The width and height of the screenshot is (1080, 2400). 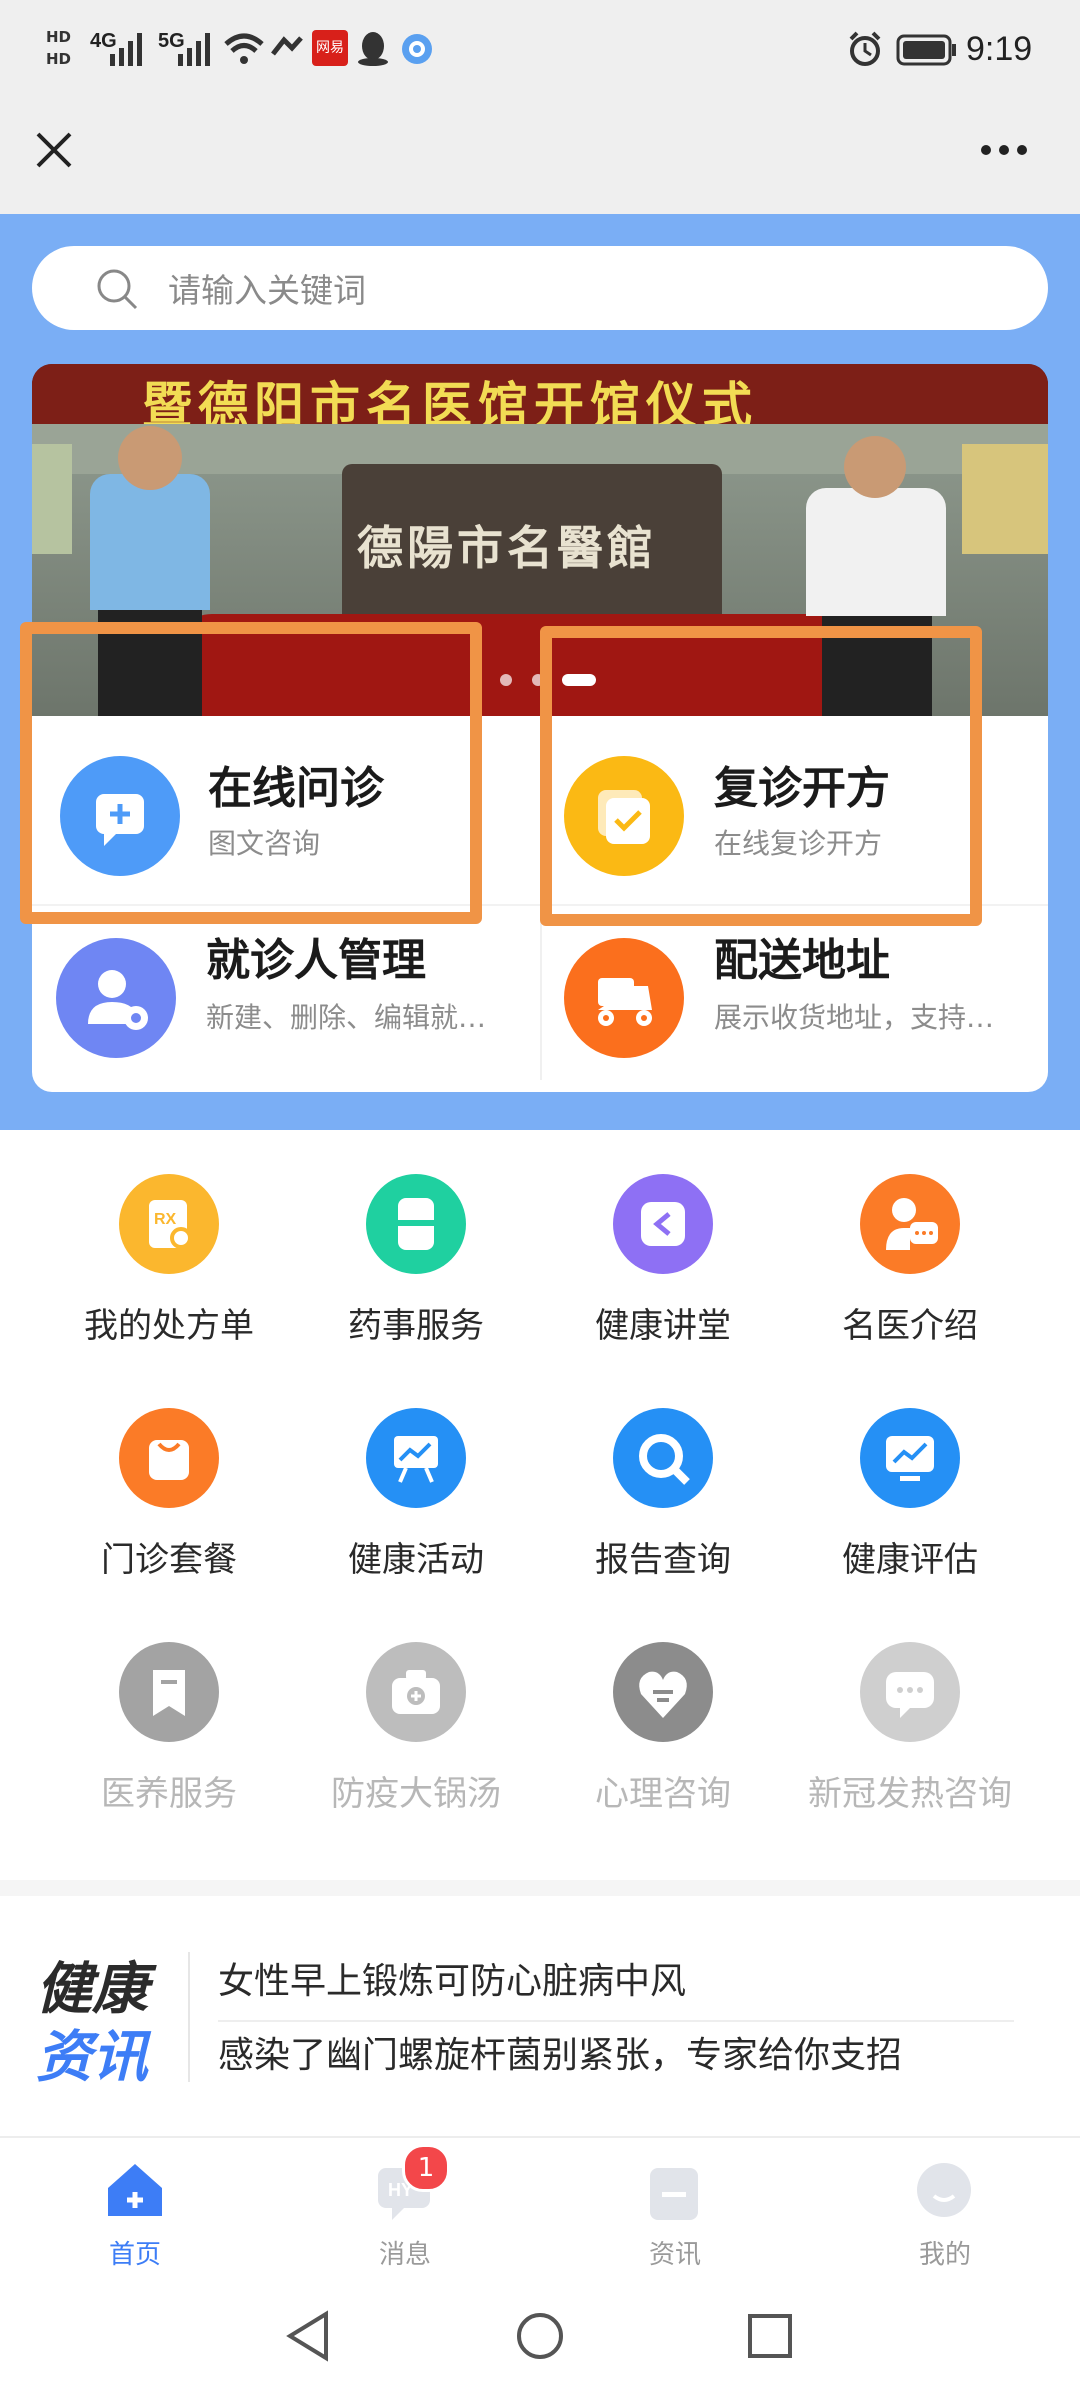 I want to click on highlight-box-revisit, so click(x=761, y=776).